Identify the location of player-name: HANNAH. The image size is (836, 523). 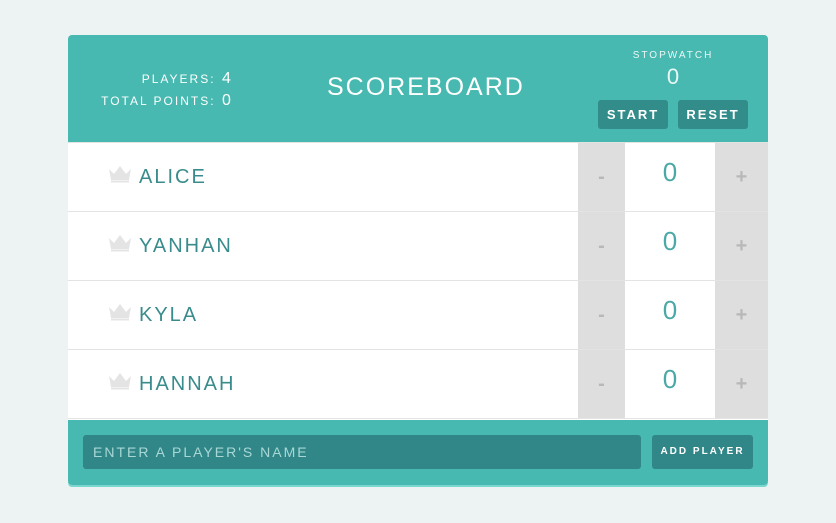
(187, 384).